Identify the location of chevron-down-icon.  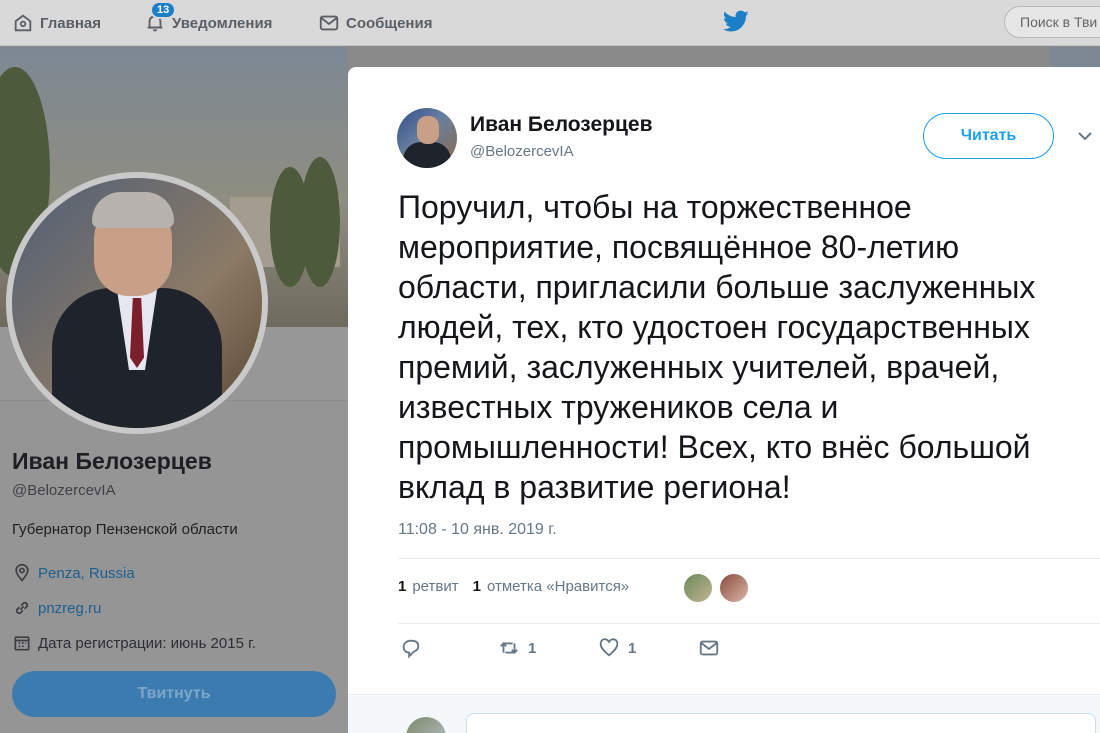
(1085, 136).